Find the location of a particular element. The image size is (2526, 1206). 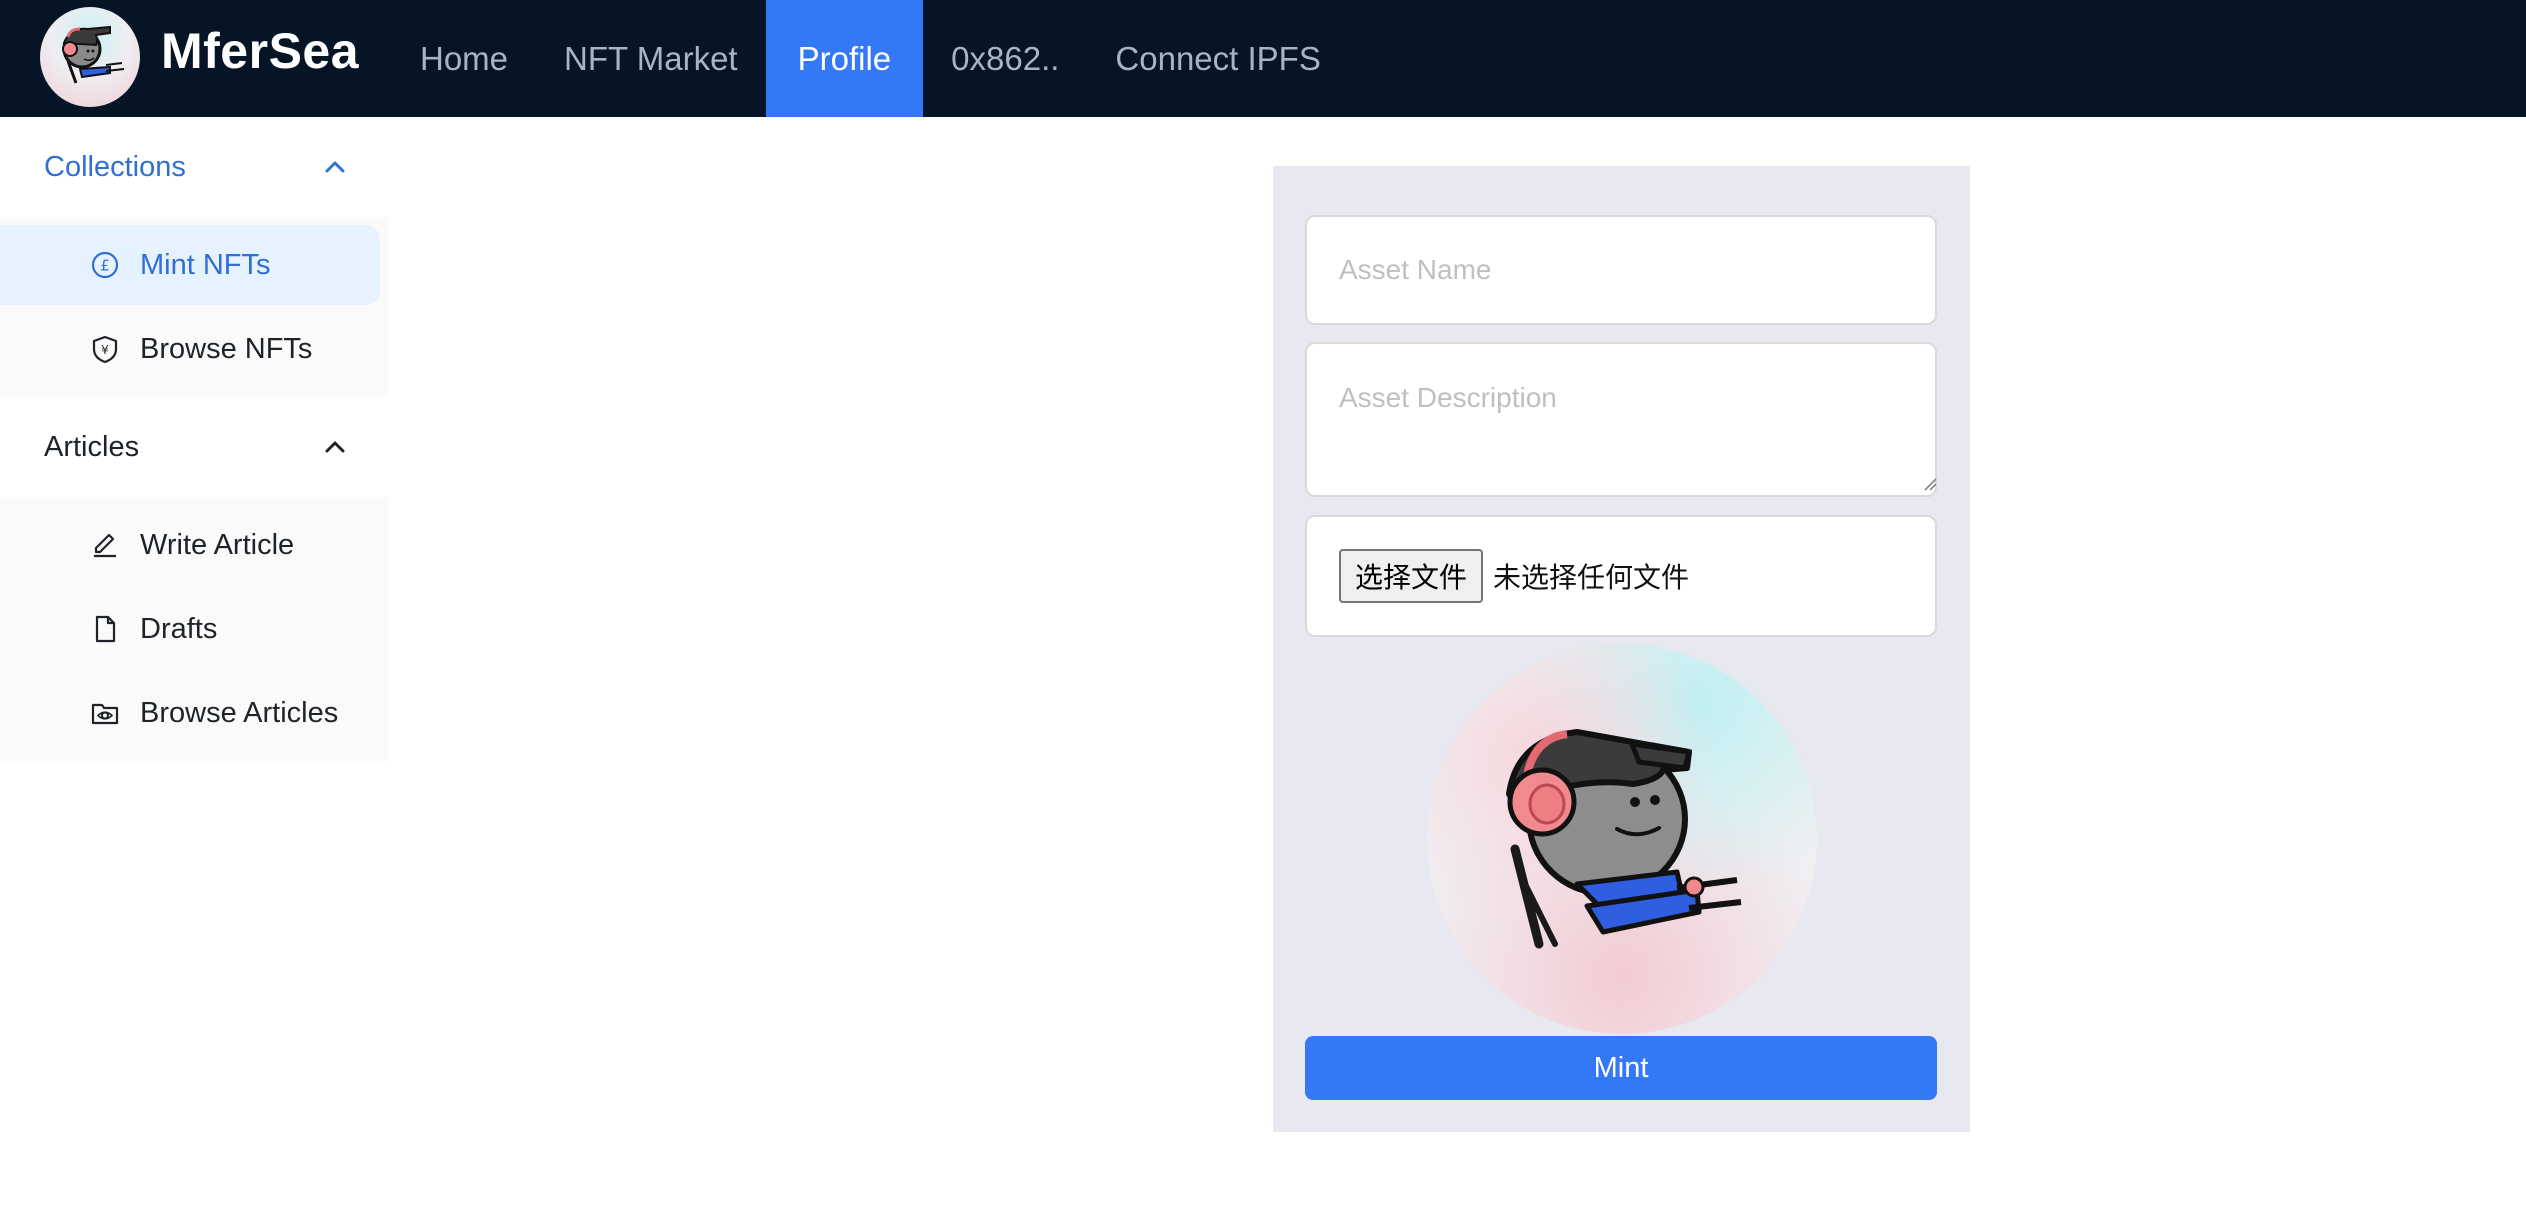

file-status-text: 未选择任何文件 is located at coordinates (1591, 577).